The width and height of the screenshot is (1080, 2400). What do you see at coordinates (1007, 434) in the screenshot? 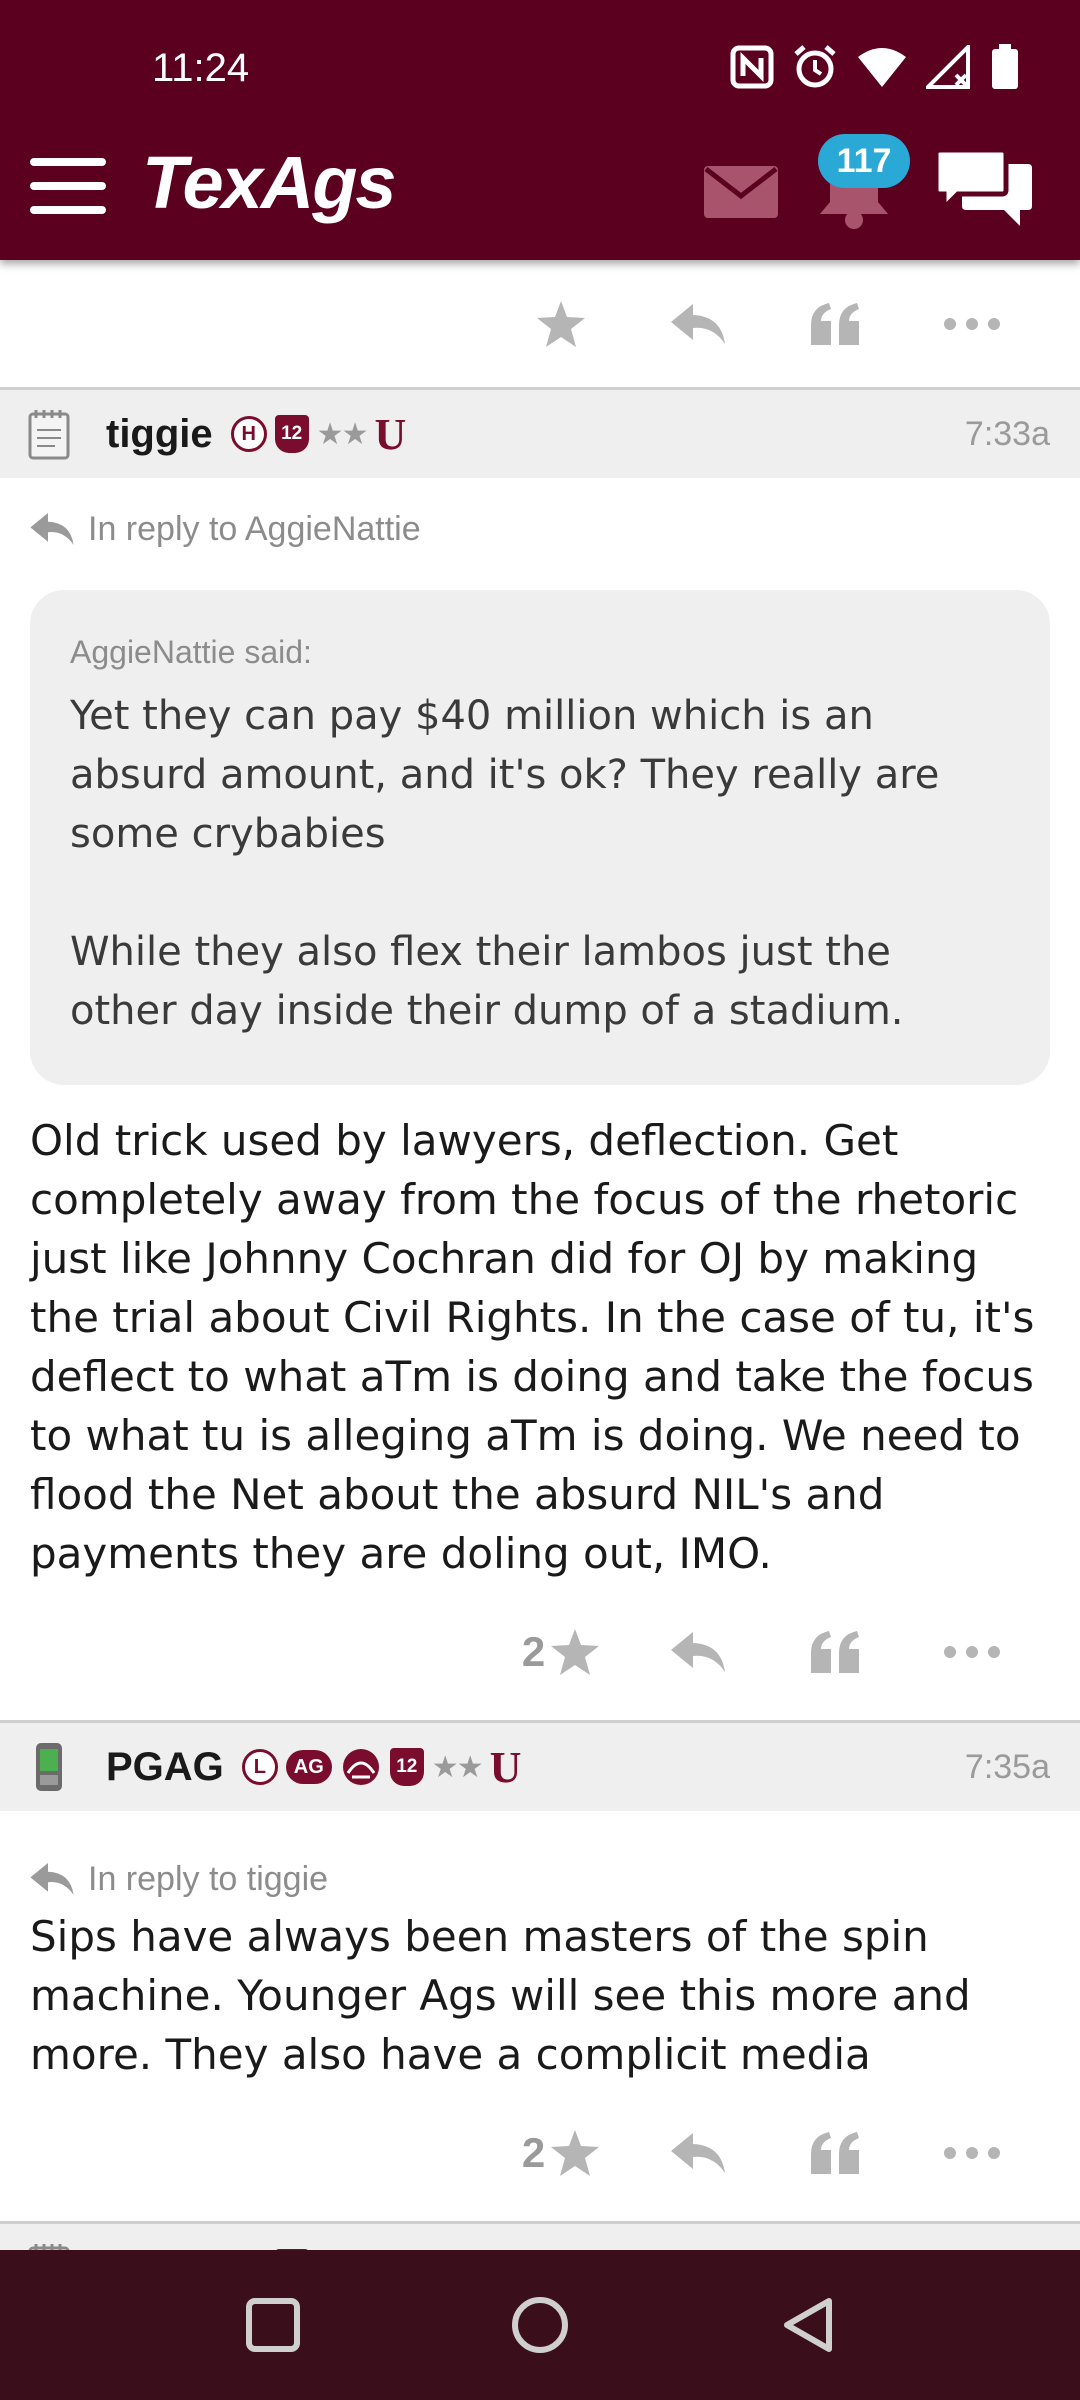
I see `post-time: 7:33a` at bounding box center [1007, 434].